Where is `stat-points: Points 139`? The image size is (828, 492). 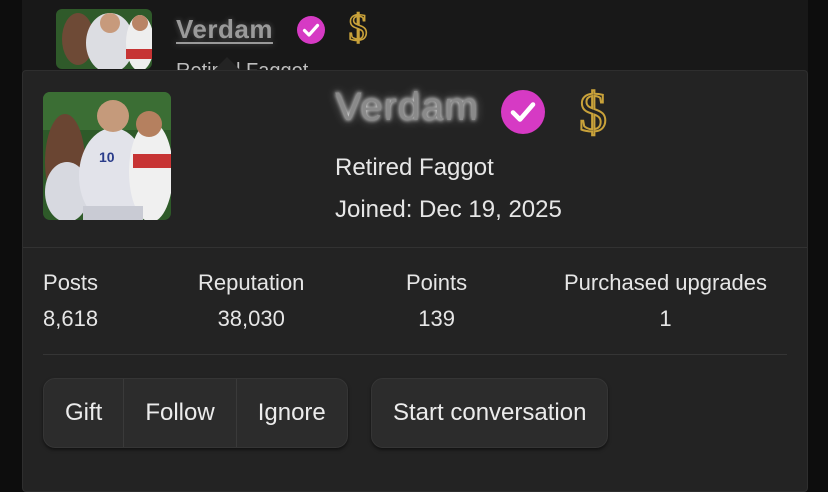 stat-points: Points 139 is located at coordinates (436, 301).